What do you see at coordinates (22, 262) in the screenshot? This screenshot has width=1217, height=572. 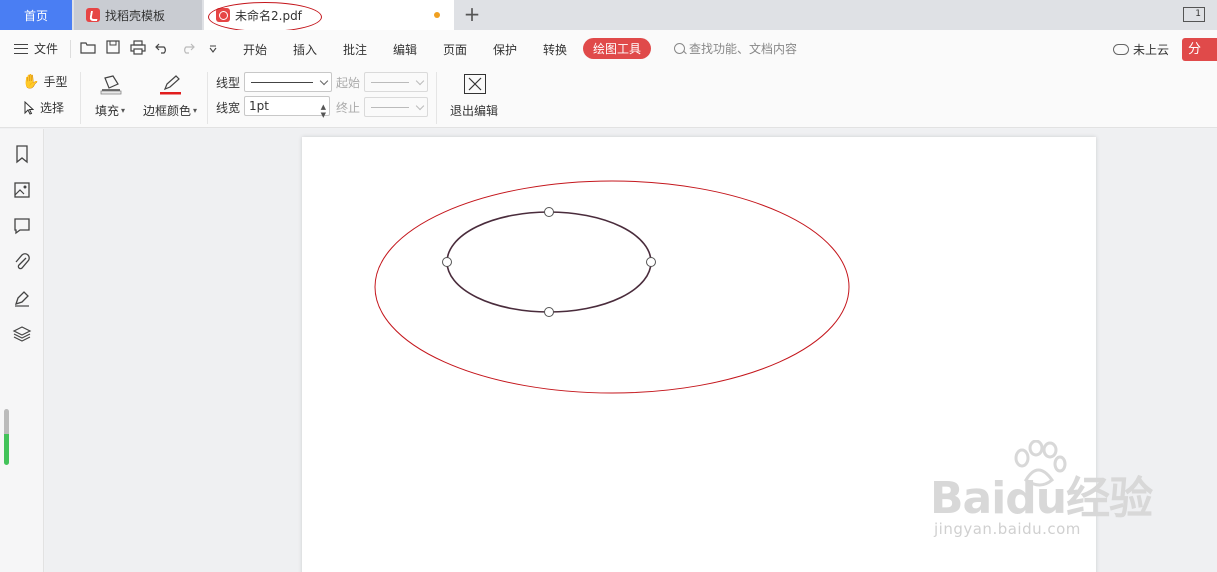 I see `attachment-clip-icon` at bounding box center [22, 262].